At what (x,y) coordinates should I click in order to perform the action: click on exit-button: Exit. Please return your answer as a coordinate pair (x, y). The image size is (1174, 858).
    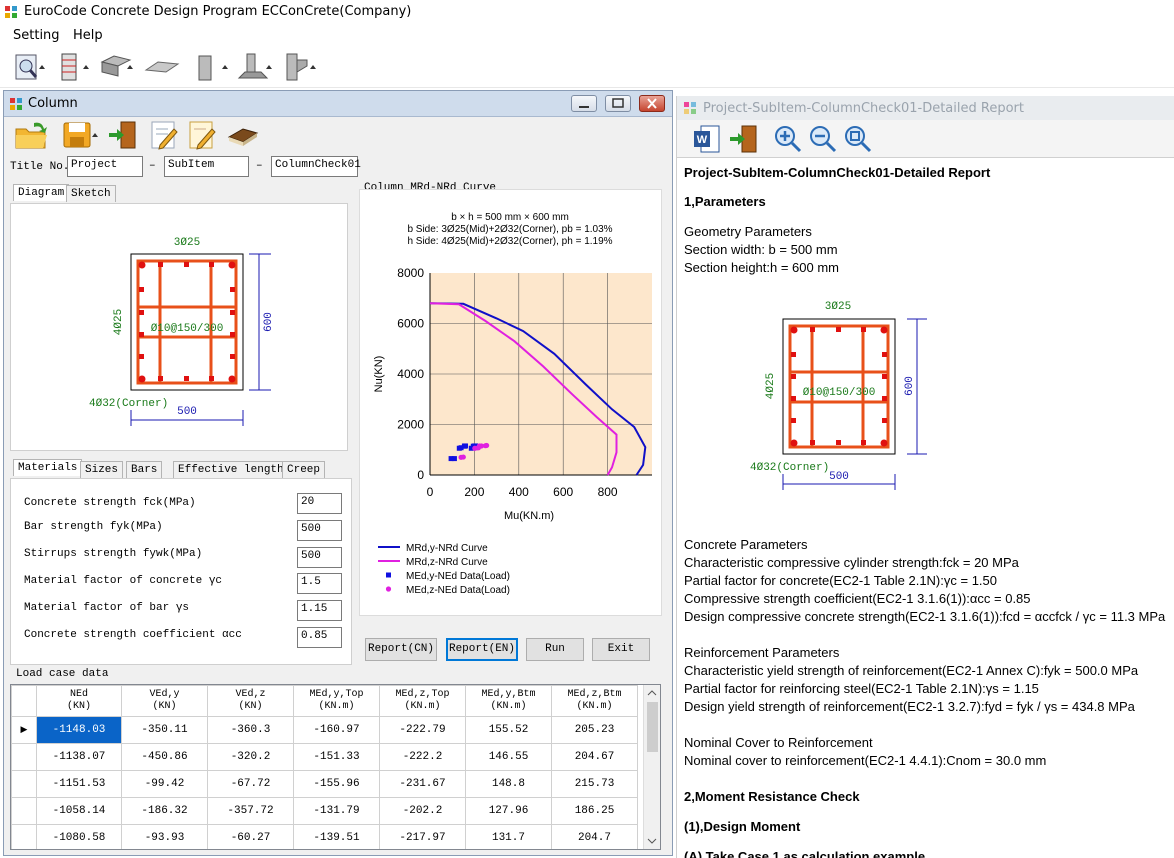
    Looking at the image, I should click on (621, 649).